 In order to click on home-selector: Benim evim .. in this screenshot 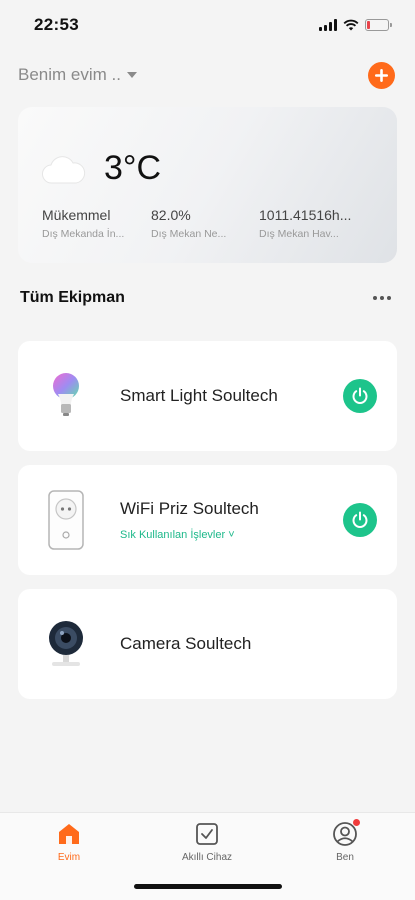, I will do `click(77, 75)`.